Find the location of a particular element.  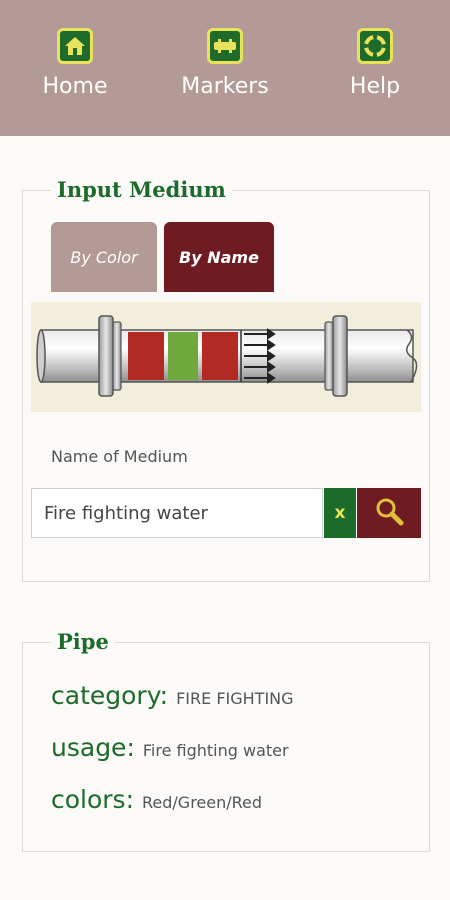

usage-row: usage: Fire fighting water is located at coordinates (170, 747).